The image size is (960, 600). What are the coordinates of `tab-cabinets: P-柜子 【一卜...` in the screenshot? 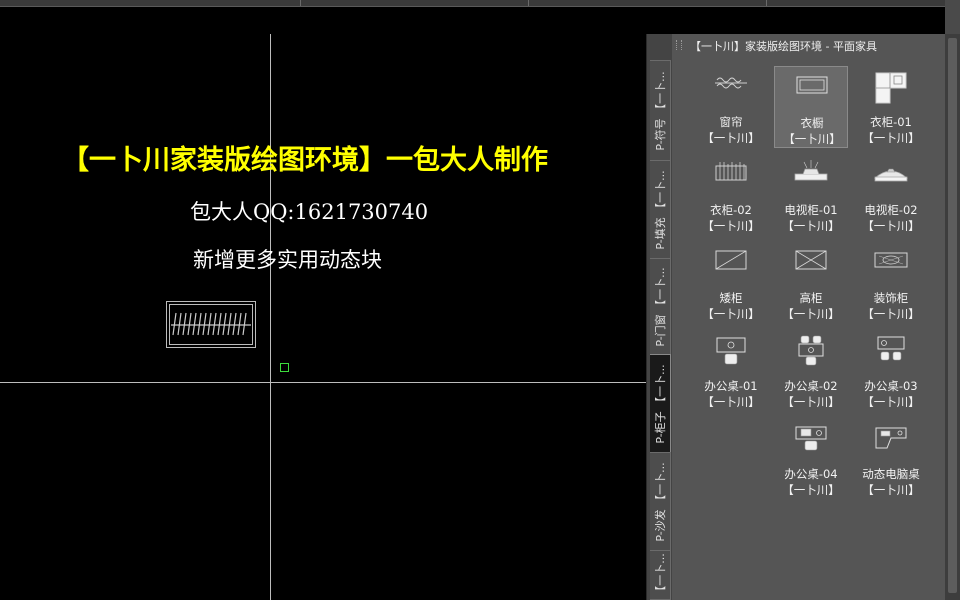 It's located at (660, 404).